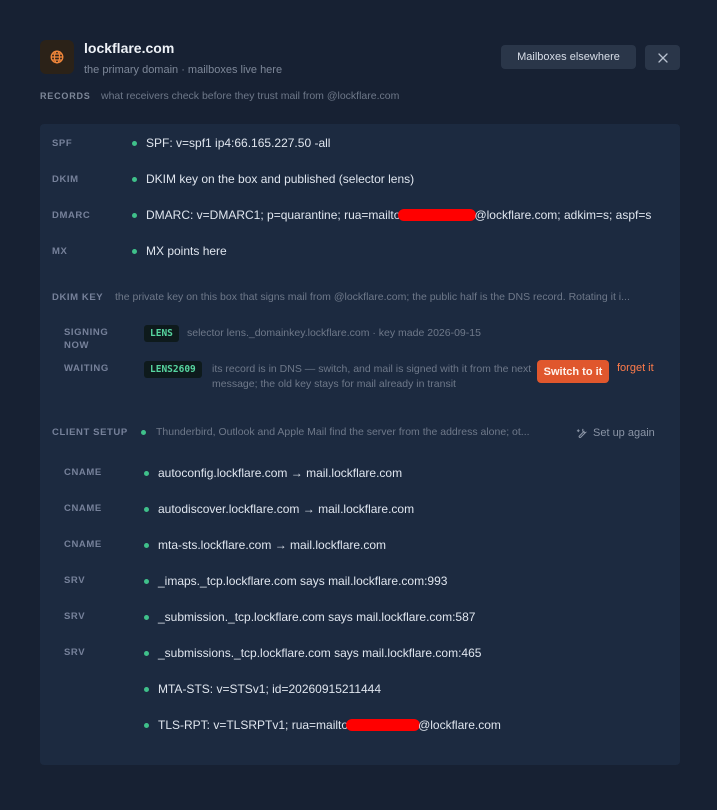 The width and height of the screenshot is (717, 810). I want to click on record-tag-dkim: DKIM, so click(65, 179).